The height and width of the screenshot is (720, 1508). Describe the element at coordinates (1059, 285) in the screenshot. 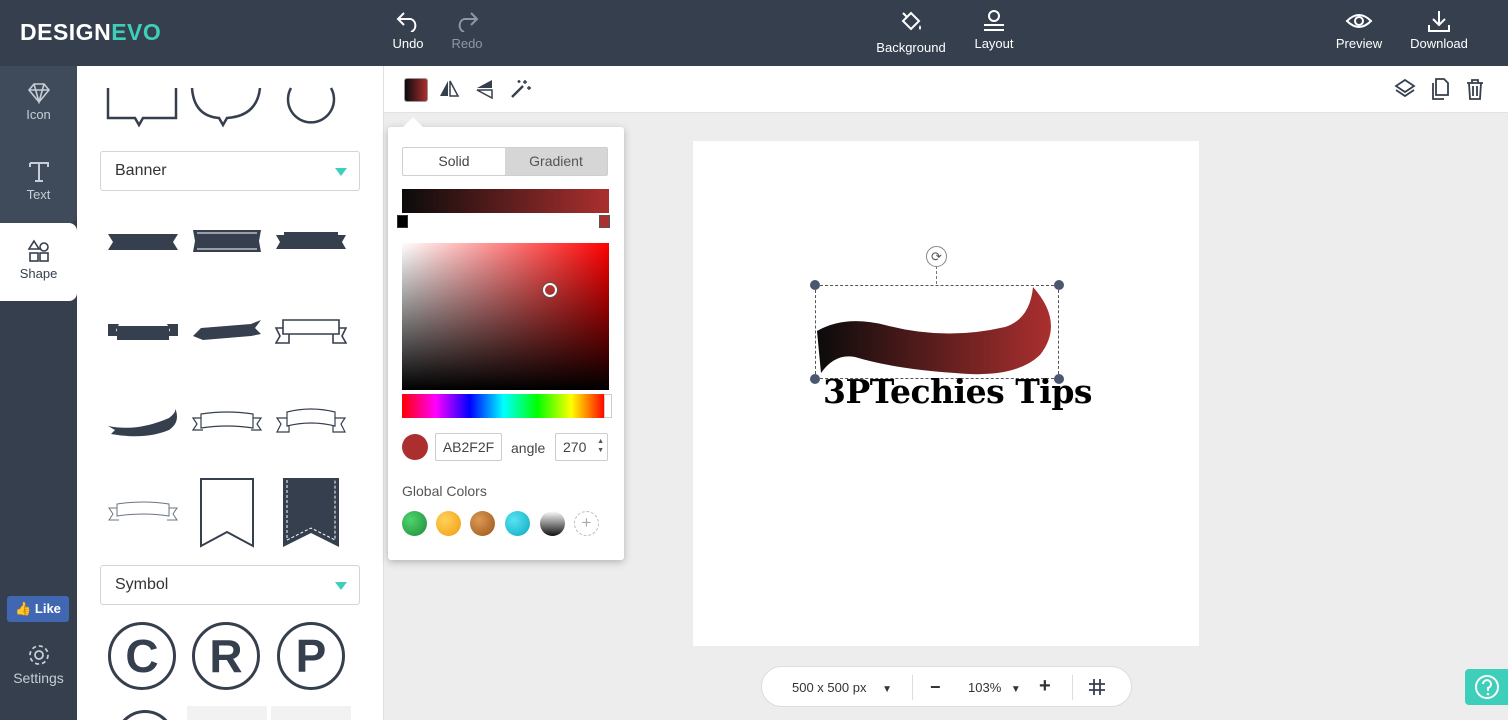

I see `resize-handle-top-right` at that location.